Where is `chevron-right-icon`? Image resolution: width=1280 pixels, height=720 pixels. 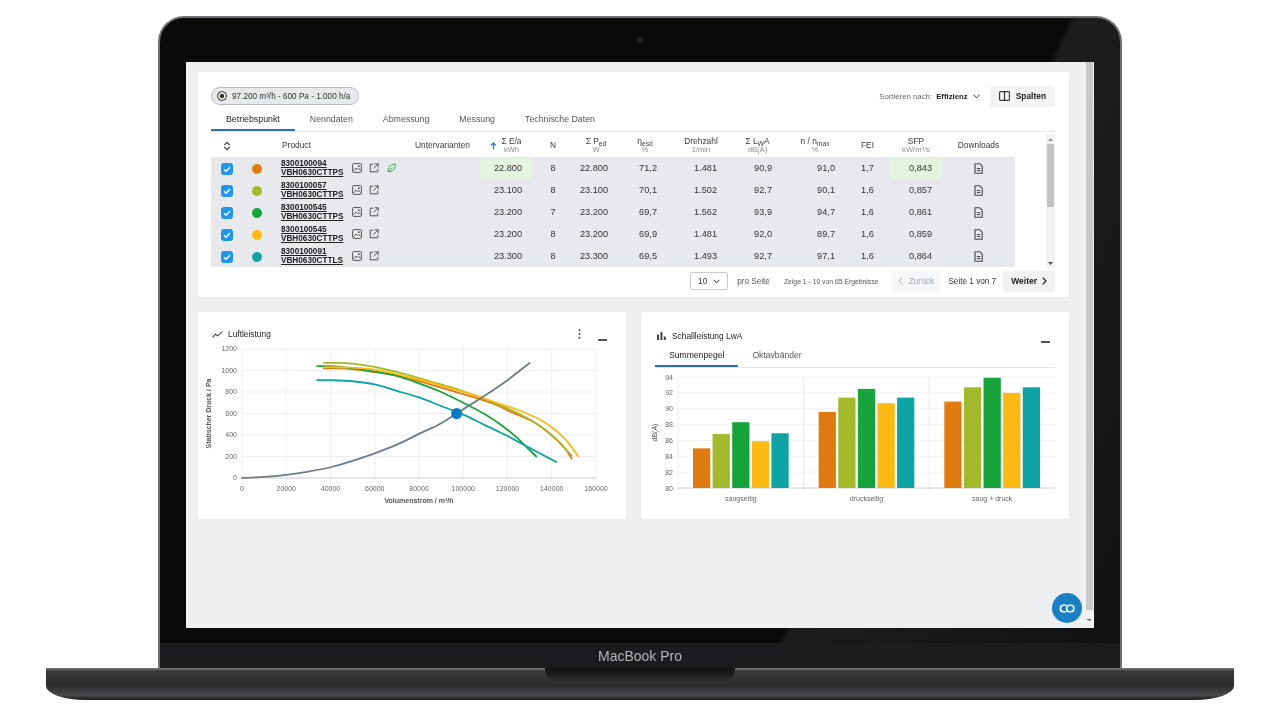
chevron-right-icon is located at coordinates (1044, 281).